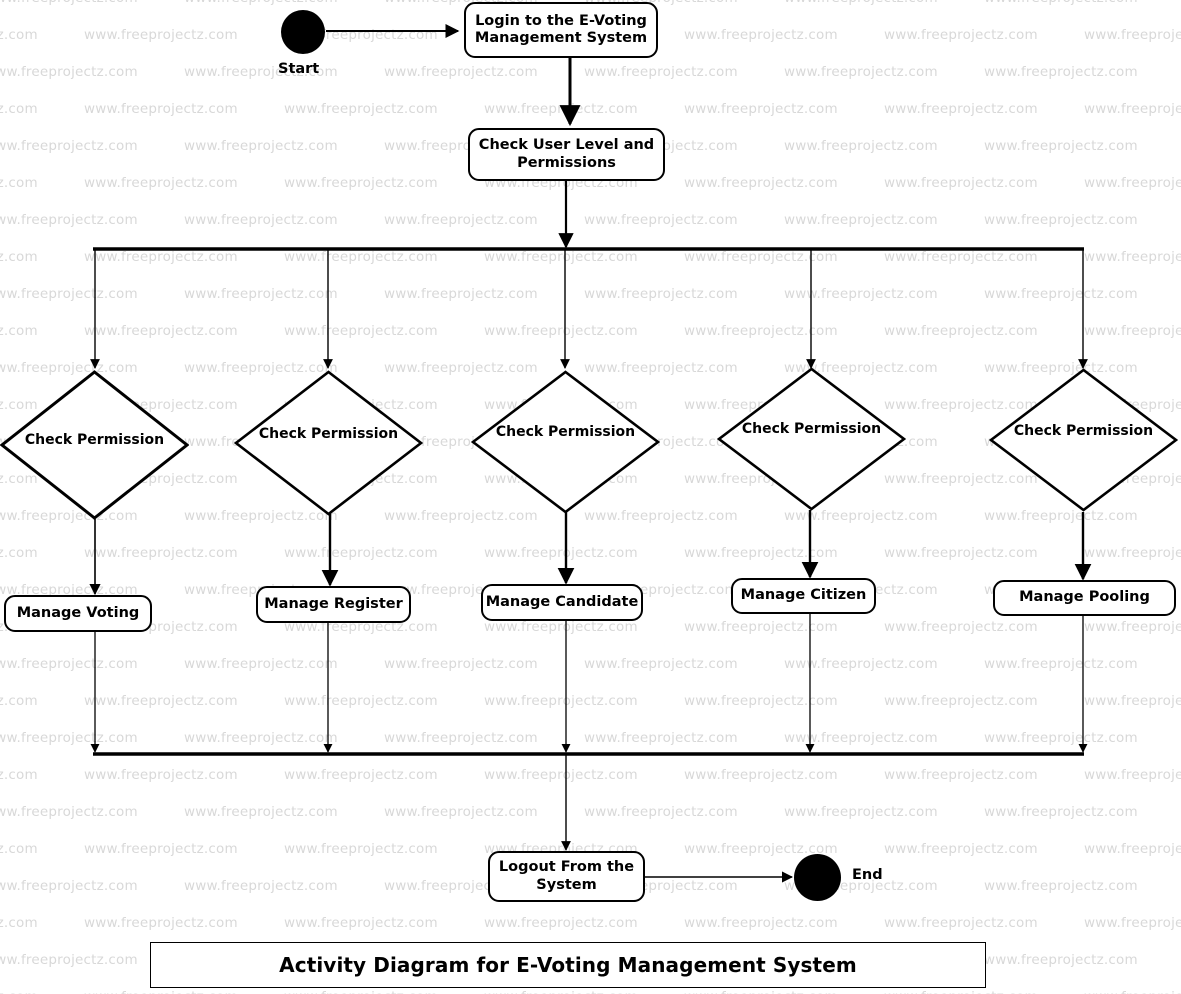 The width and height of the screenshot is (1181, 994). What do you see at coordinates (566, 154) in the screenshot?
I see `activity-check-user-level: Check User Level and Permissions` at bounding box center [566, 154].